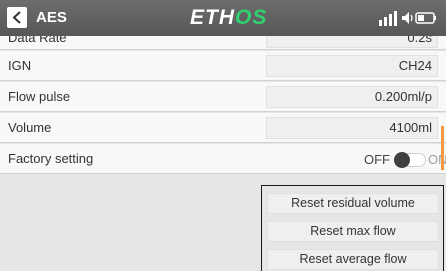  Describe the element at coordinates (388, 18) in the screenshot. I see `signal-bars-icon` at that location.